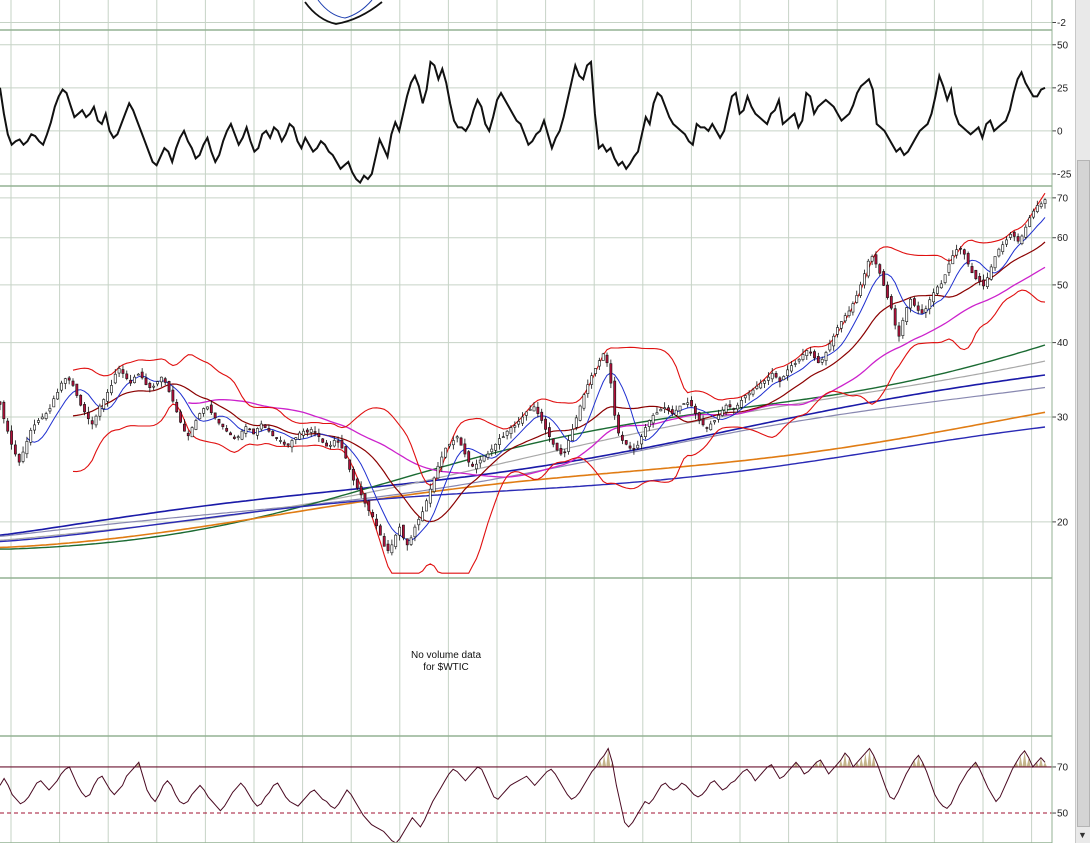  What do you see at coordinates (1061, 23) in the screenshot?
I see `y-tick-label: -2` at bounding box center [1061, 23].